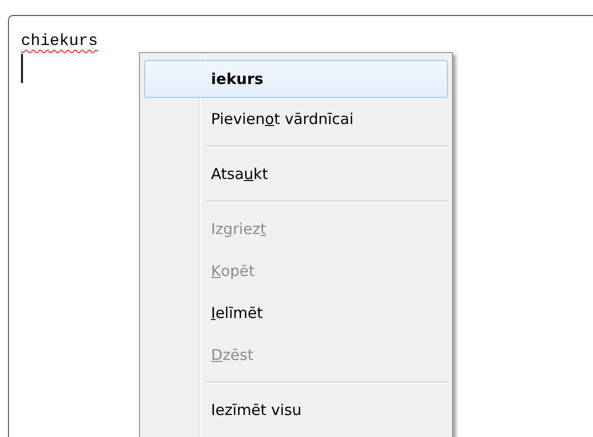  Describe the element at coordinates (296, 174) in the screenshot. I see `menu-item: Atsaukt` at that location.